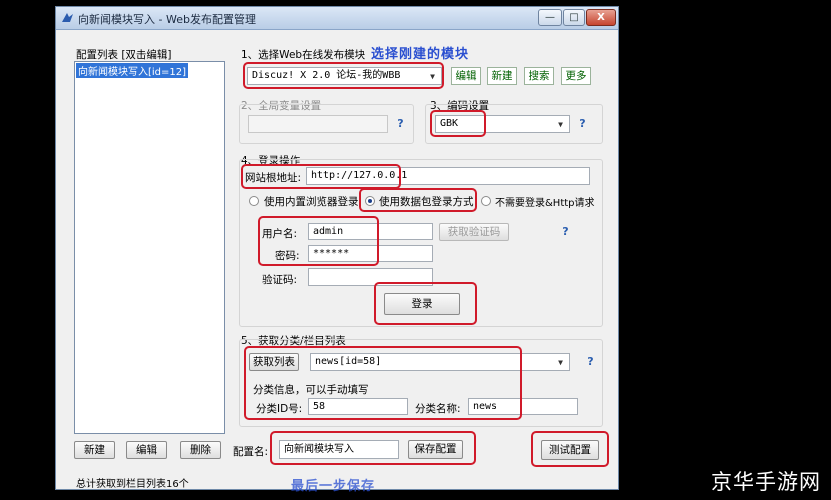 This screenshot has height=500, width=831. Describe the element at coordinates (383, 383) in the screenshot. I see `highlight-category` at that location.